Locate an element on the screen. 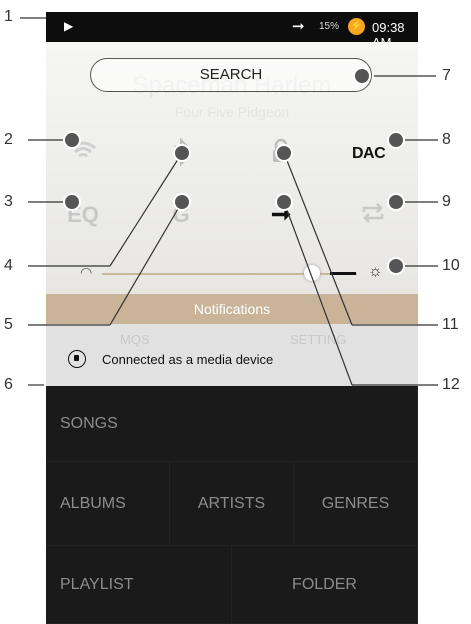 The height and width of the screenshot is (624, 471). callout-5: 5 is located at coordinates (8, 324).